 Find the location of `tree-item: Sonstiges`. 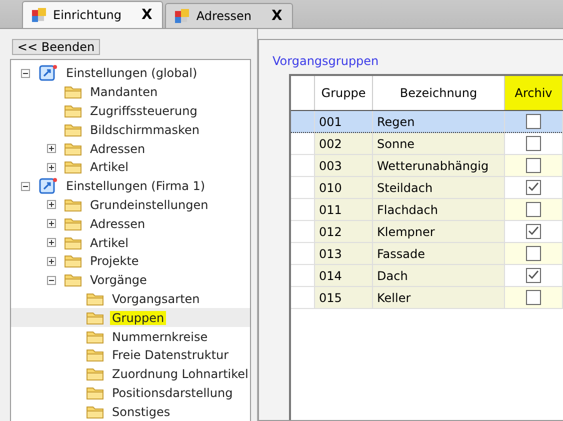

tree-item: Sonstiges is located at coordinates (130, 411).